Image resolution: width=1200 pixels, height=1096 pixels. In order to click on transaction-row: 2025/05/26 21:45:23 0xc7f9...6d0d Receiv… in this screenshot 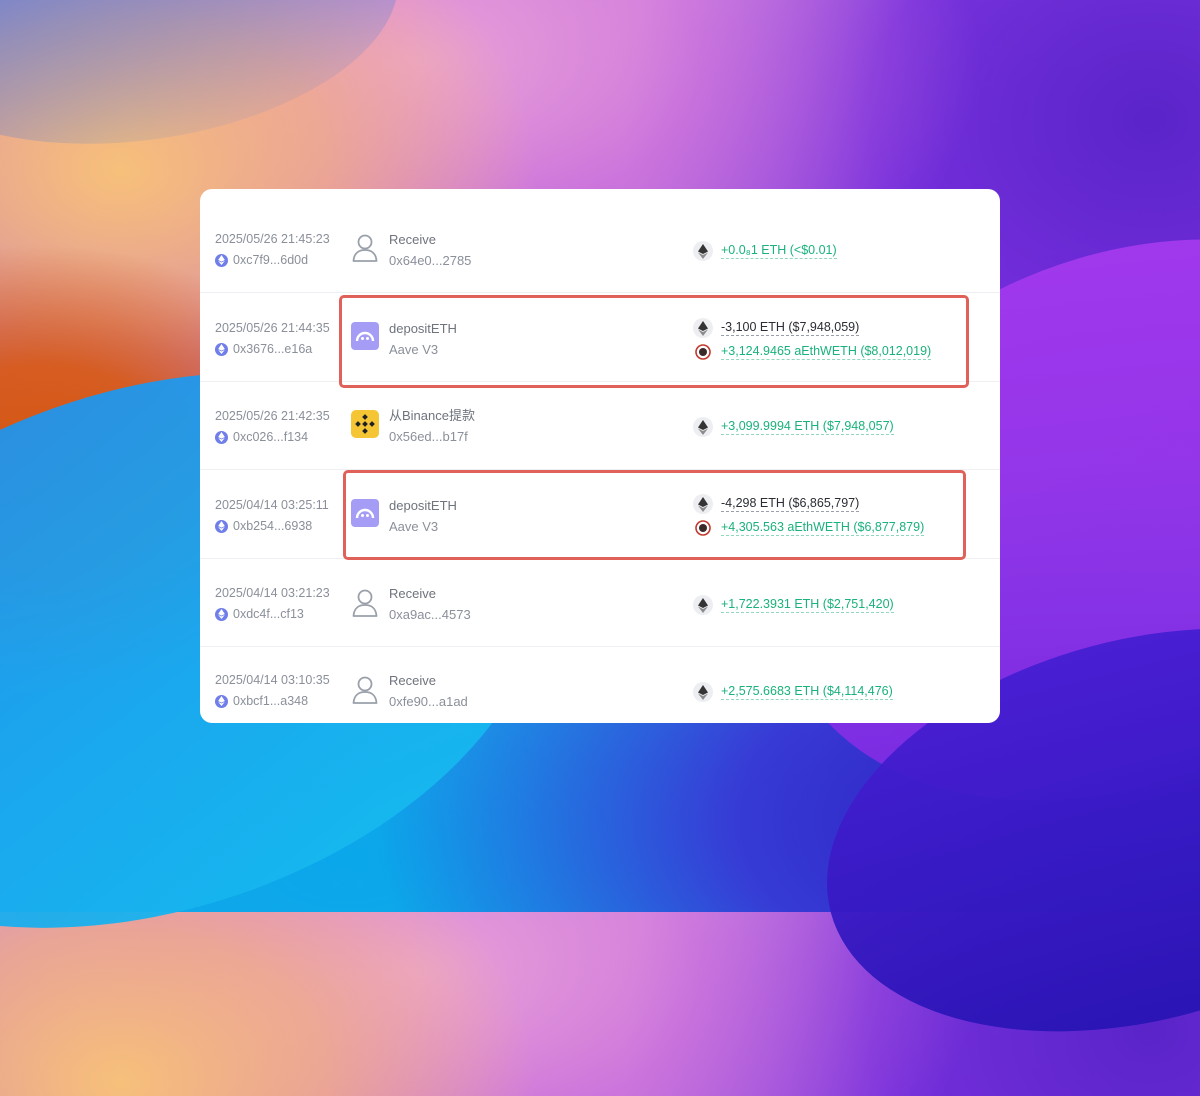, I will do `click(600, 241)`.